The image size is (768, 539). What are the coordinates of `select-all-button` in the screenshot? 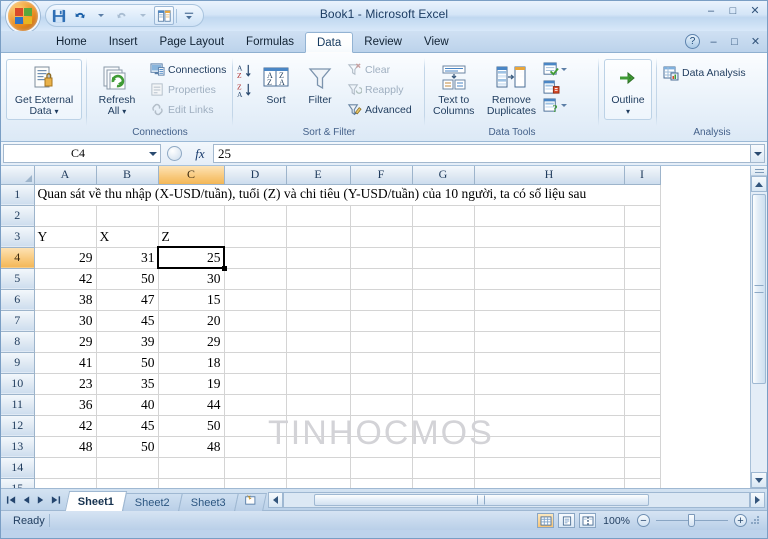 It's located at (18, 175).